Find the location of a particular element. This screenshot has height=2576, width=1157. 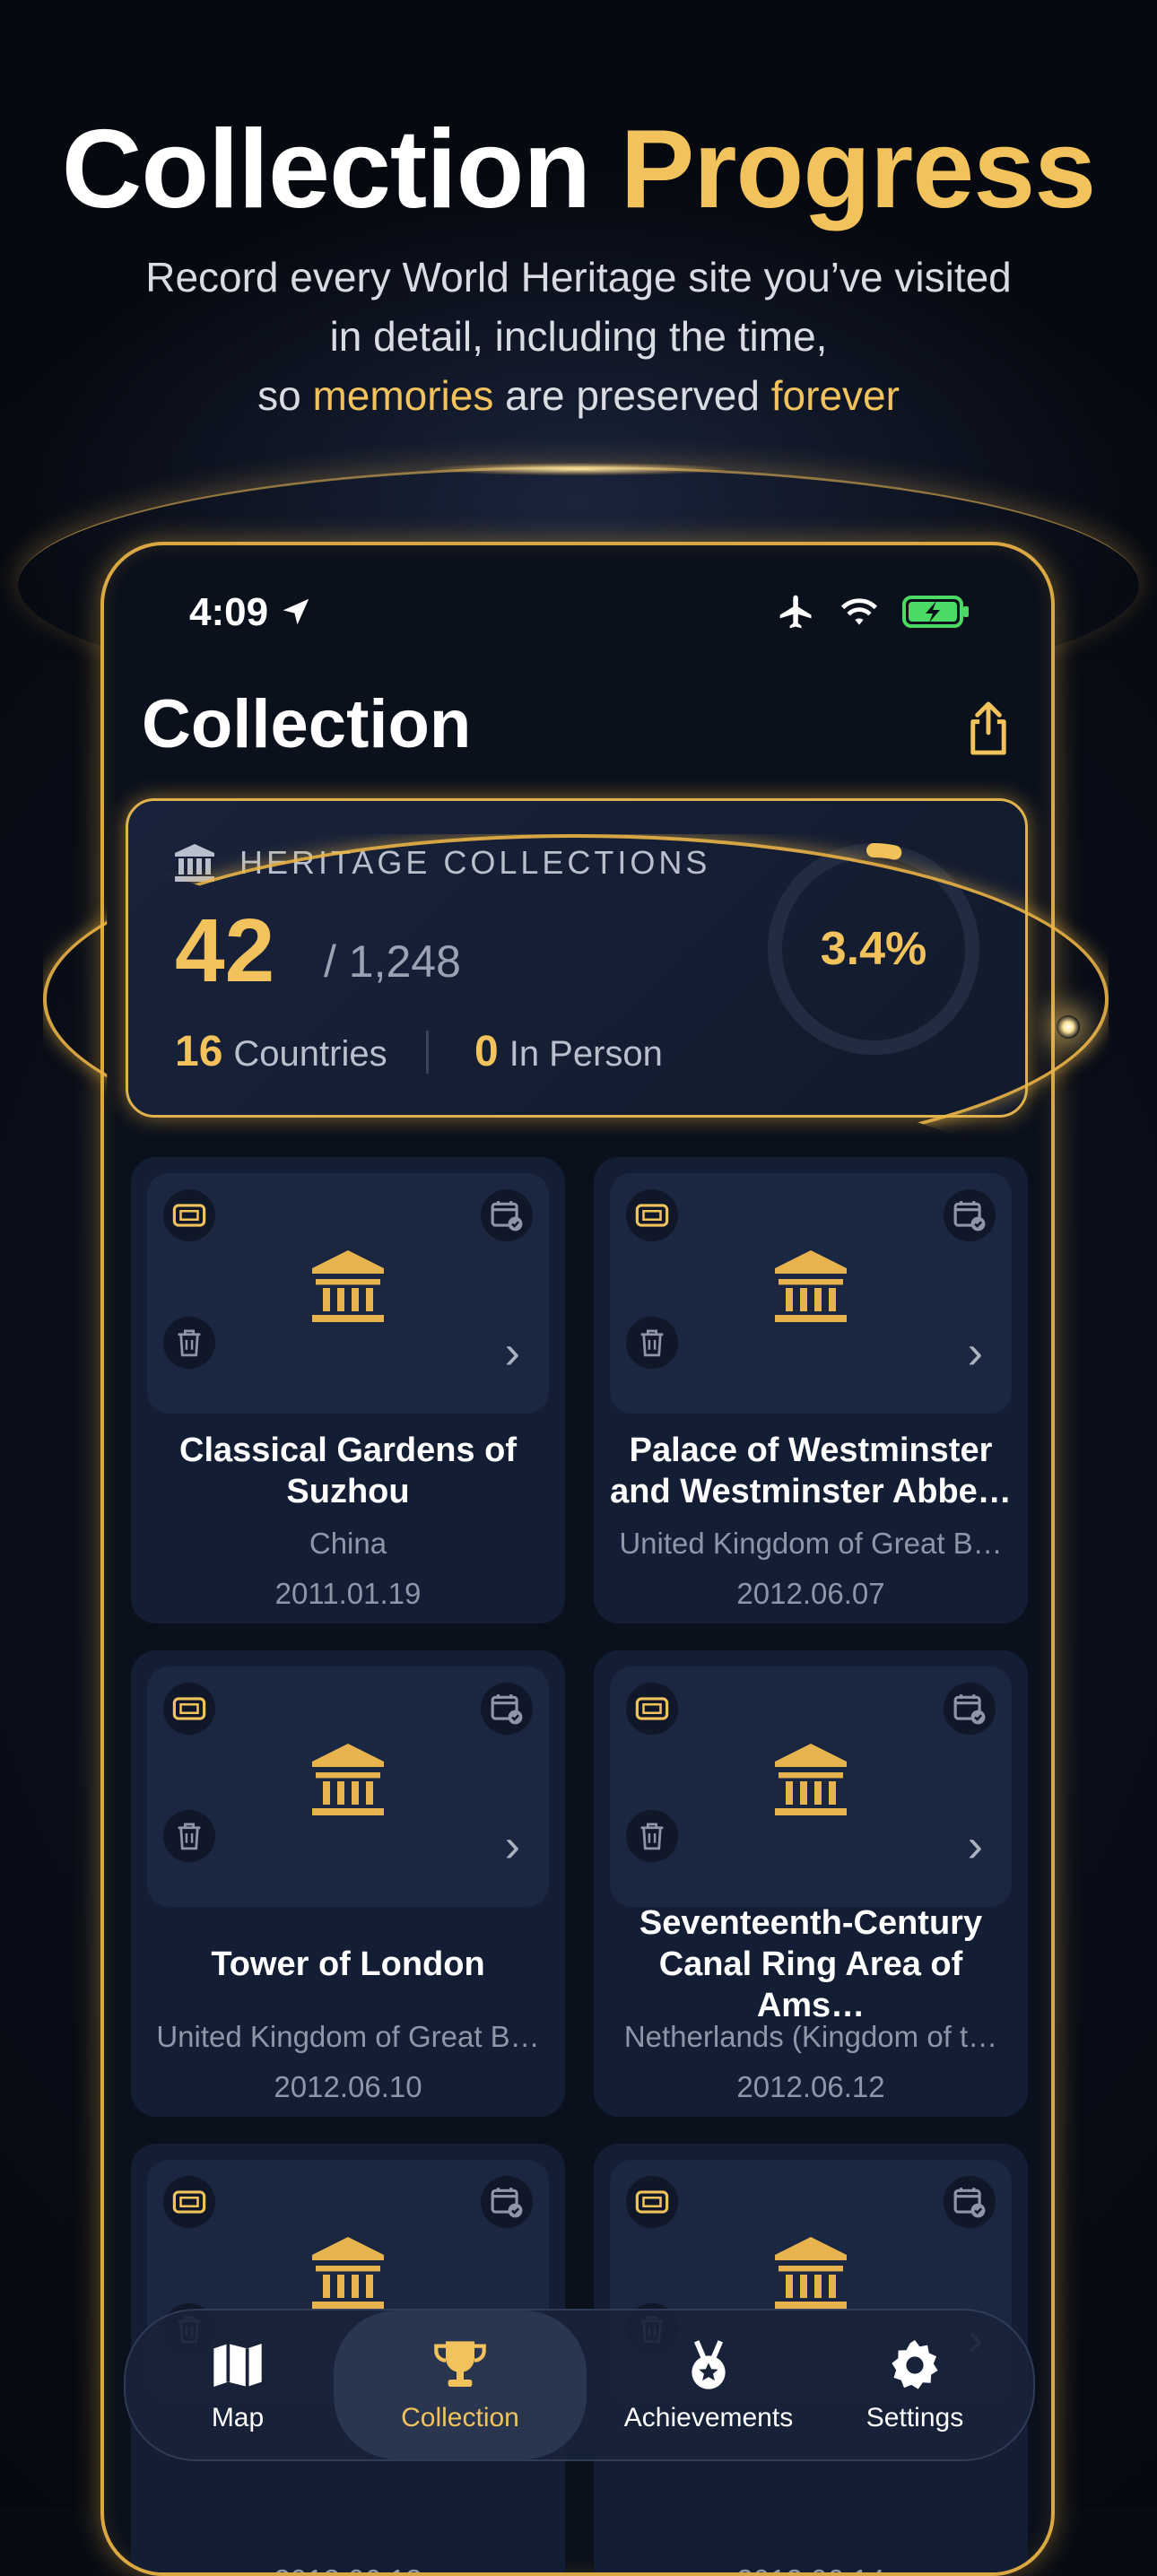

trophy-icon is located at coordinates (460, 2364).